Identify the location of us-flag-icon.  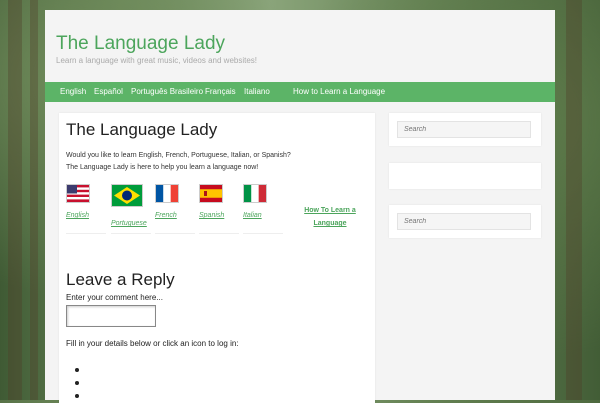
(78, 193).